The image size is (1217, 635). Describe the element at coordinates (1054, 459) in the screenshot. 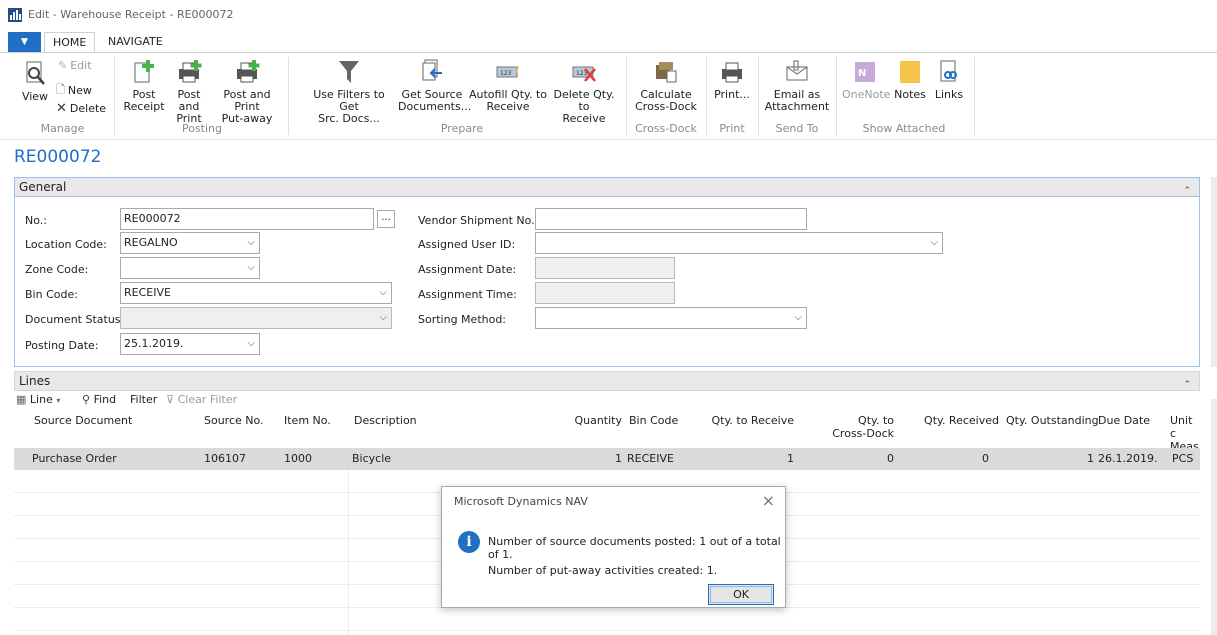

I see `cell-qty-outstanding: 1` at that location.